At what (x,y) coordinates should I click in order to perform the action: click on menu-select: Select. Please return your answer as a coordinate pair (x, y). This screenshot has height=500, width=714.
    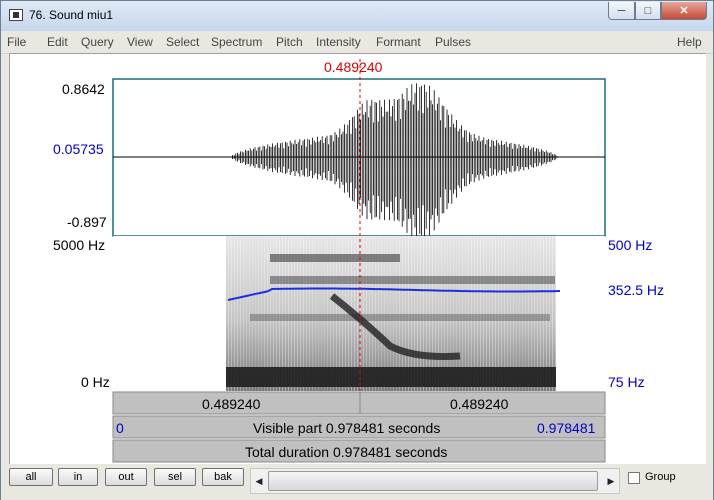
    Looking at the image, I should click on (182, 42).